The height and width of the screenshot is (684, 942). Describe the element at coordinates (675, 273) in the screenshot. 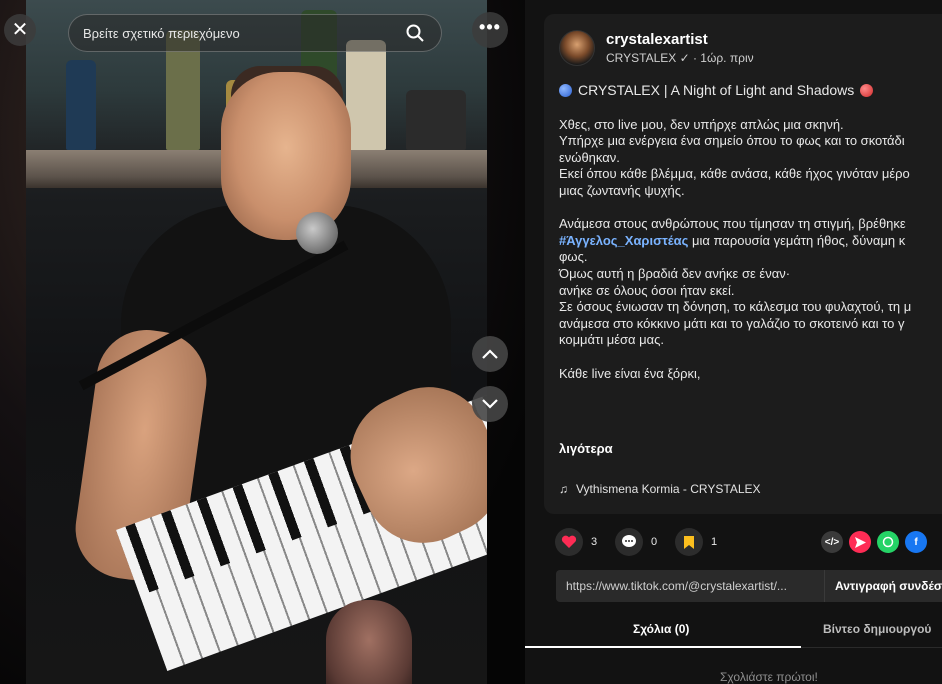

I see `caption-line: Όμως αυτή η βραδιά δεν ανήκε σε έναν·` at that location.